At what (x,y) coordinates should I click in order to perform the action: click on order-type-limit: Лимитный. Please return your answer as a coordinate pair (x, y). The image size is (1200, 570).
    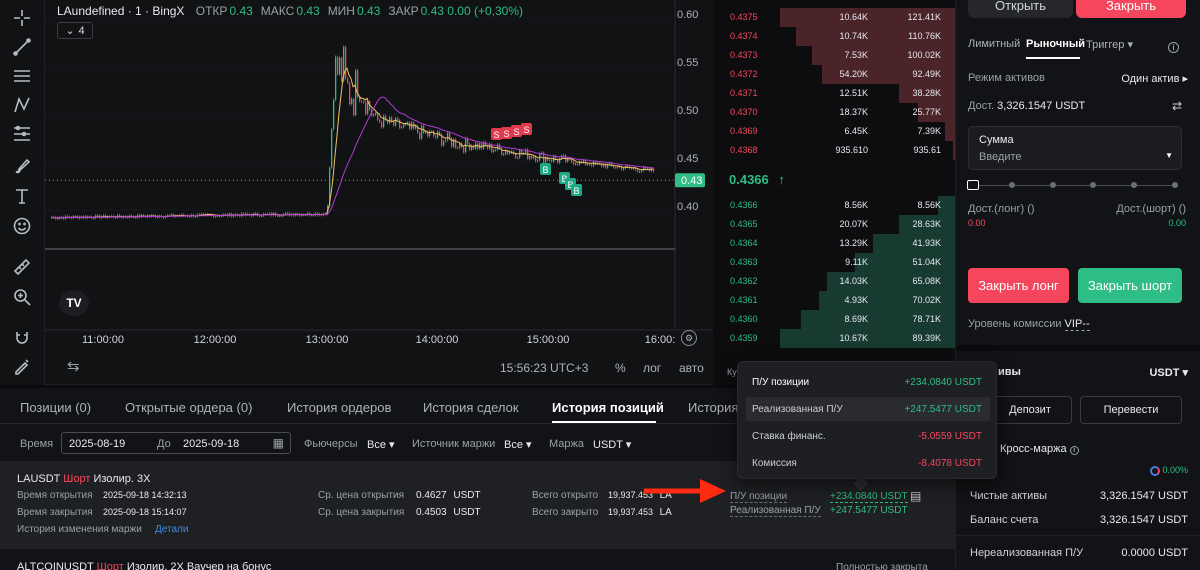
    Looking at the image, I should click on (994, 44).